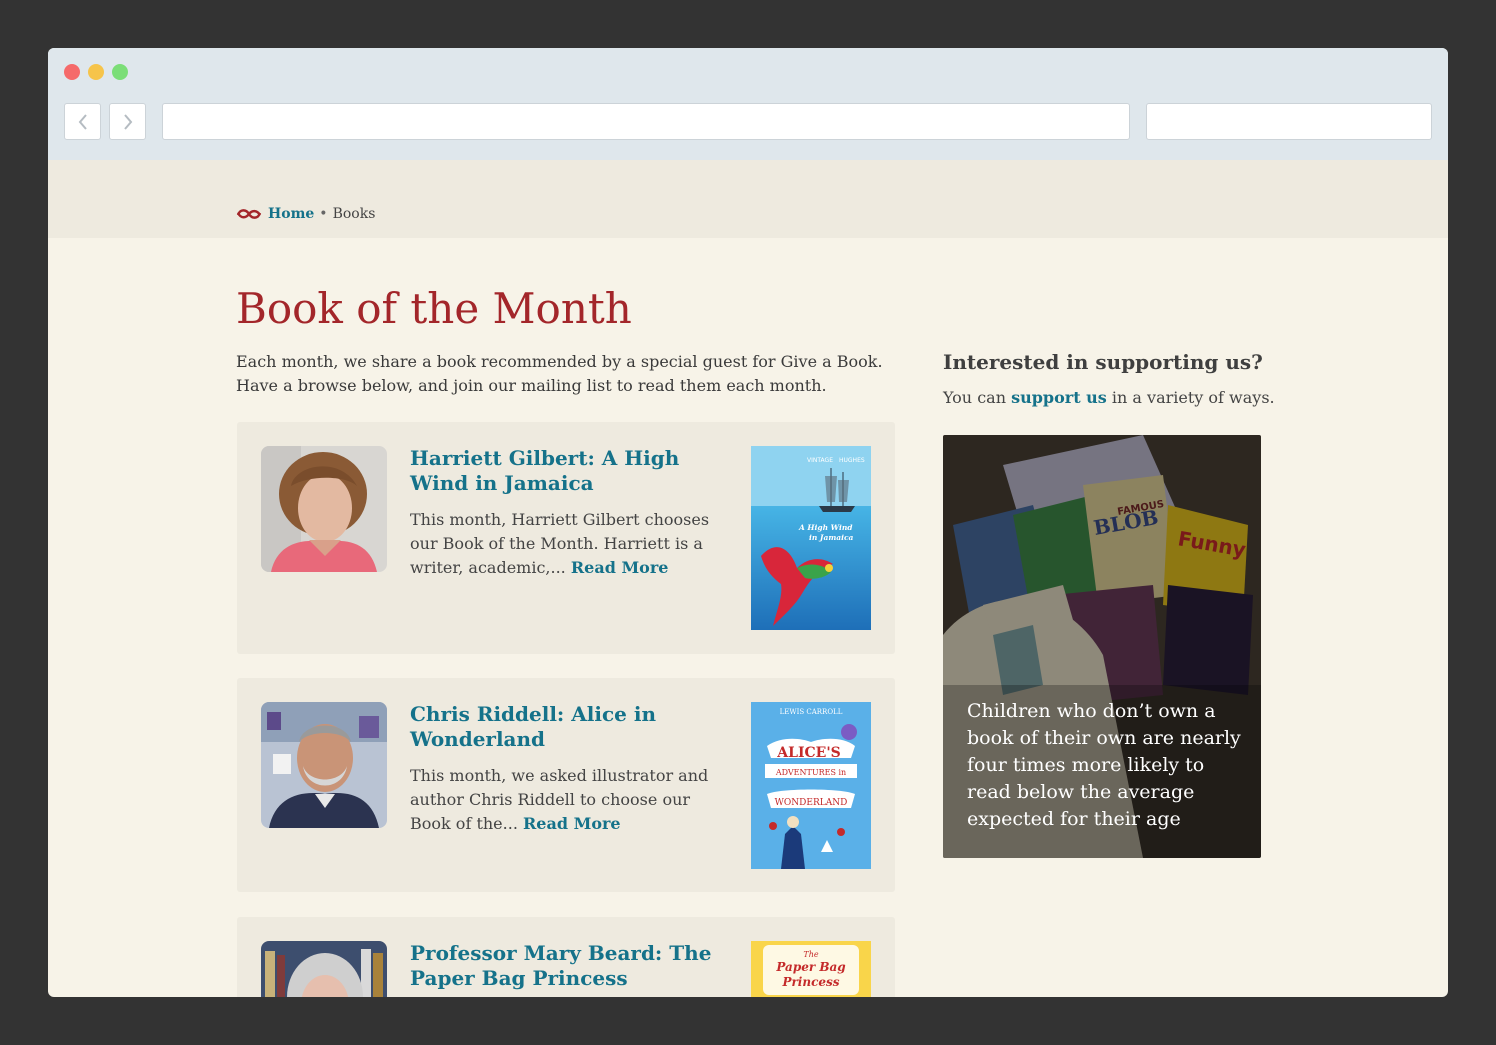 Image resolution: width=1496 pixels, height=1045 pixels. I want to click on browser-search-field, so click(1289, 121).